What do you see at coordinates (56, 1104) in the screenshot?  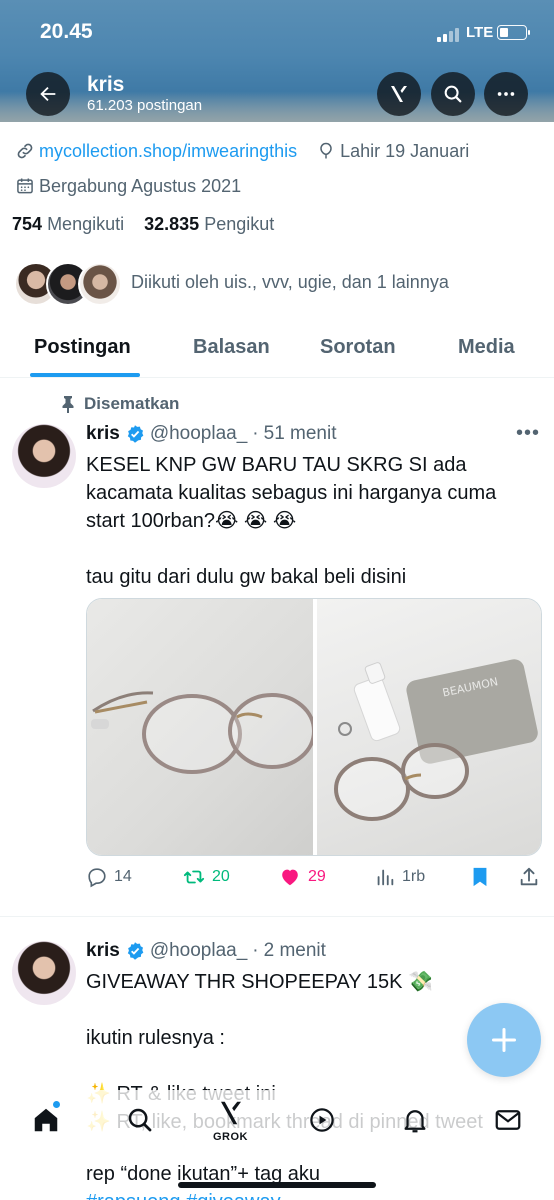 I see `home-notification-dot` at bounding box center [56, 1104].